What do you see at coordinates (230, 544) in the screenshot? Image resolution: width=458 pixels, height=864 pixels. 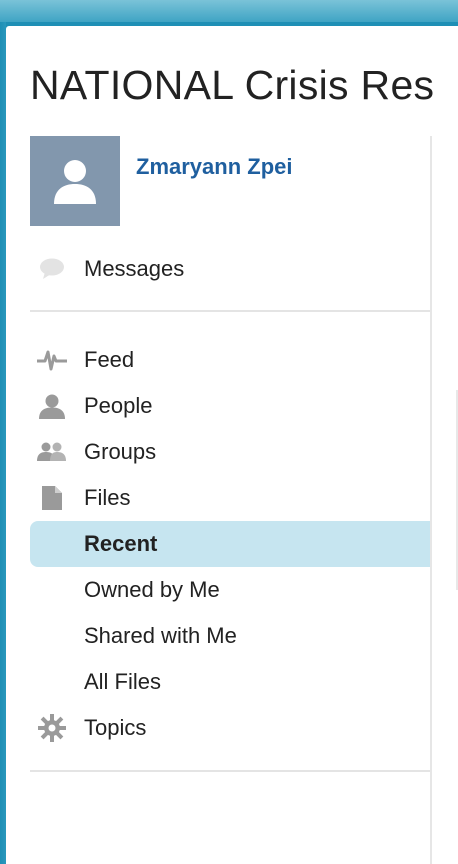 I see `nav-item-recent: Recent` at bounding box center [230, 544].